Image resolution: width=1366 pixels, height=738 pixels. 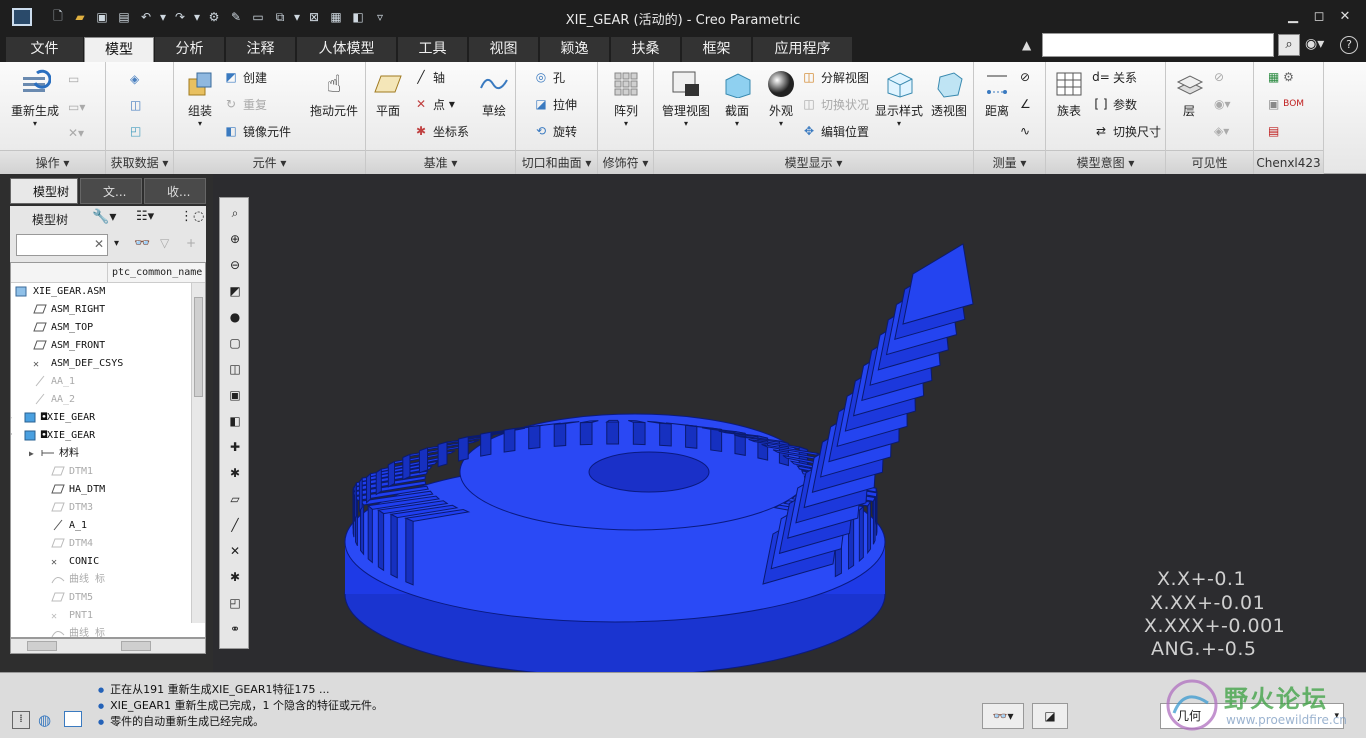 I want to click on display-style-small-icon: ●, so click(x=235, y=317).